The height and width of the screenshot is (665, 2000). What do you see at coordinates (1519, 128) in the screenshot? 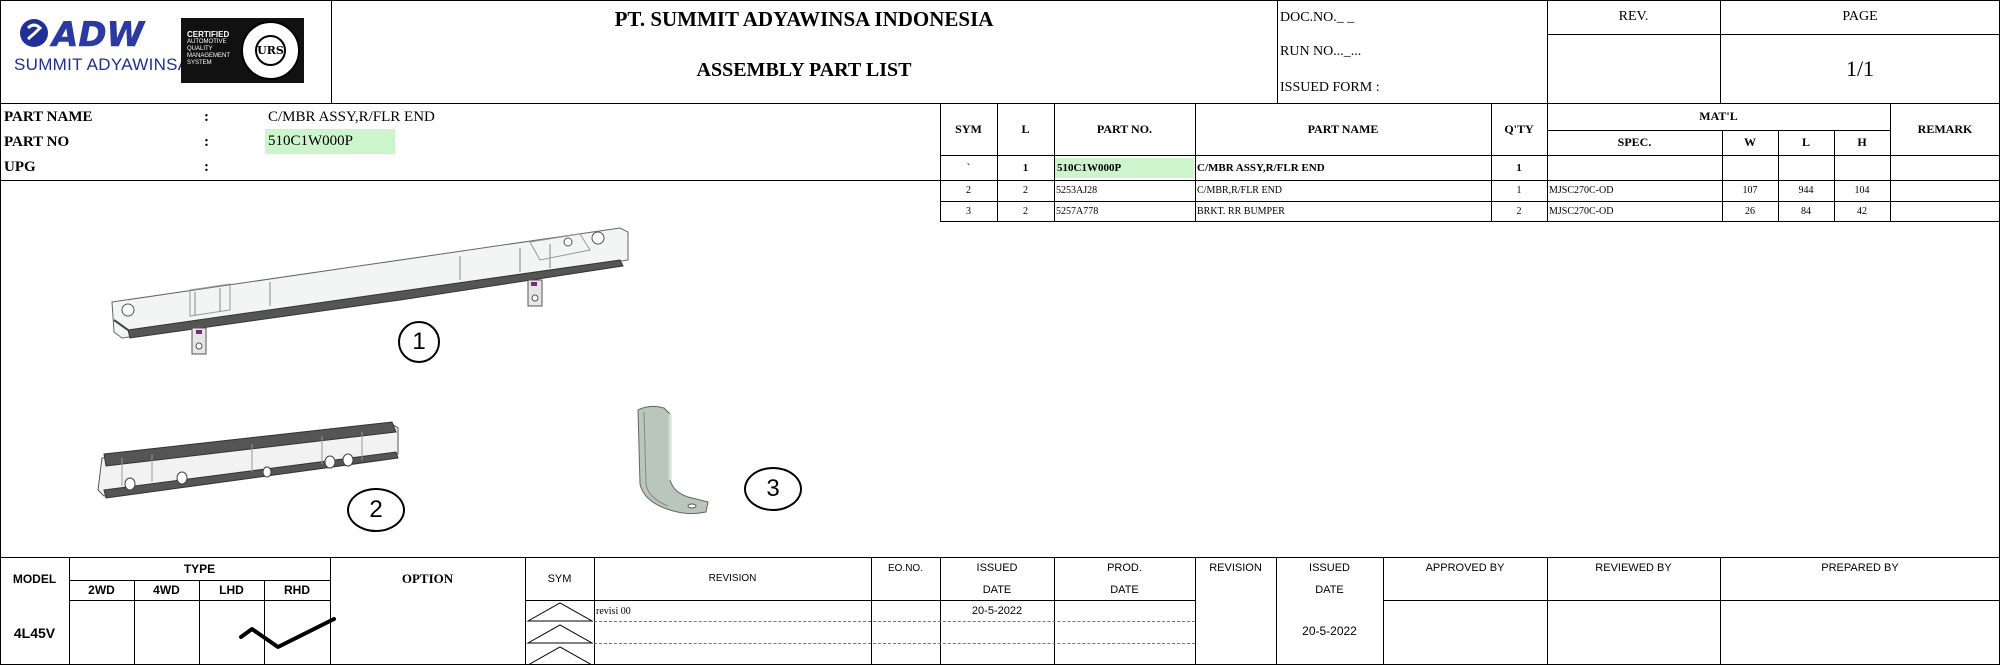
I see `col-header-qty: Q'TY` at bounding box center [1519, 128].